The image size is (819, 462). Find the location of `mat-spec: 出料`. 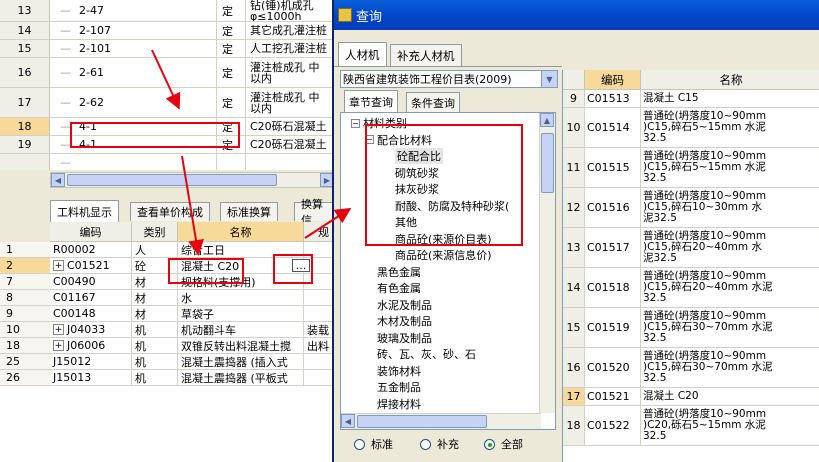

mat-spec: 出料 is located at coordinates (318, 345).